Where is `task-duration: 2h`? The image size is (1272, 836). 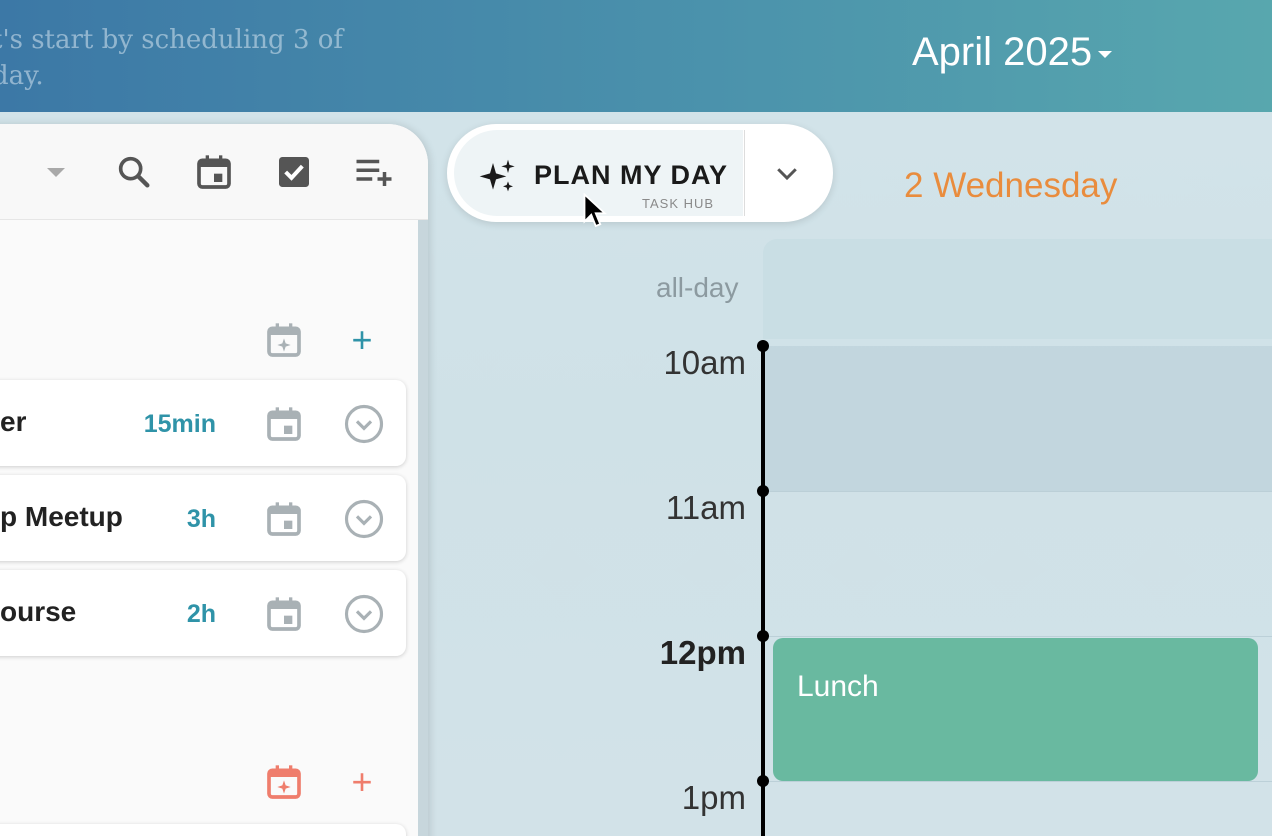 task-duration: 2h is located at coordinates (201, 614).